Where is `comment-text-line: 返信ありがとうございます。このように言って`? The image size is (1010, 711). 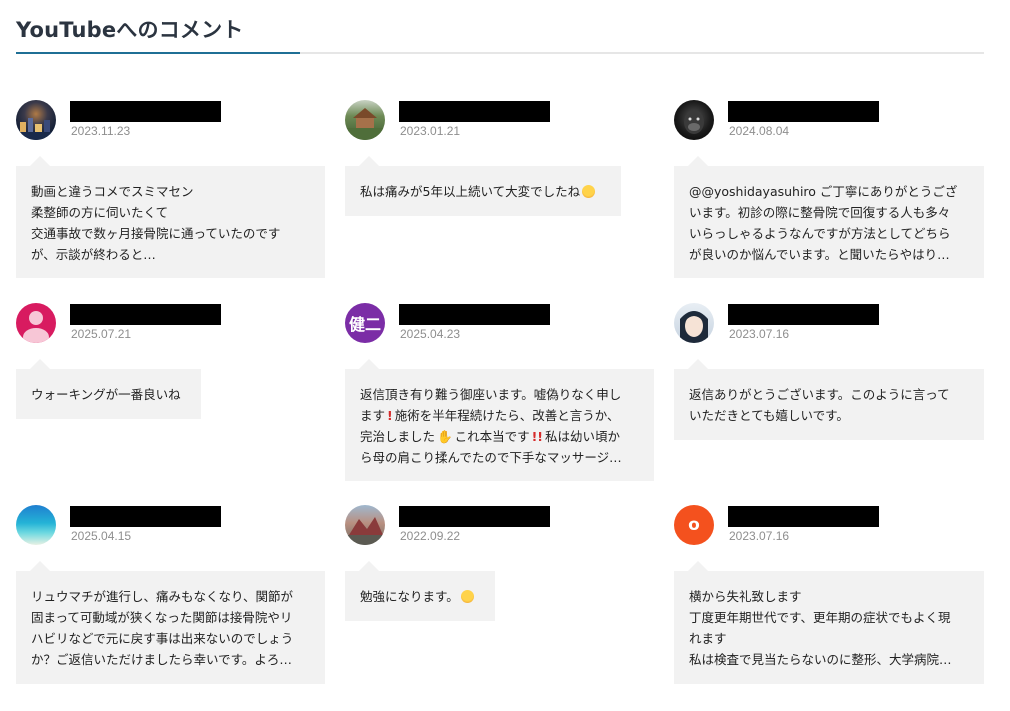
comment-text-line: 返信ありがとうございます。このように言って is located at coordinates (819, 394).